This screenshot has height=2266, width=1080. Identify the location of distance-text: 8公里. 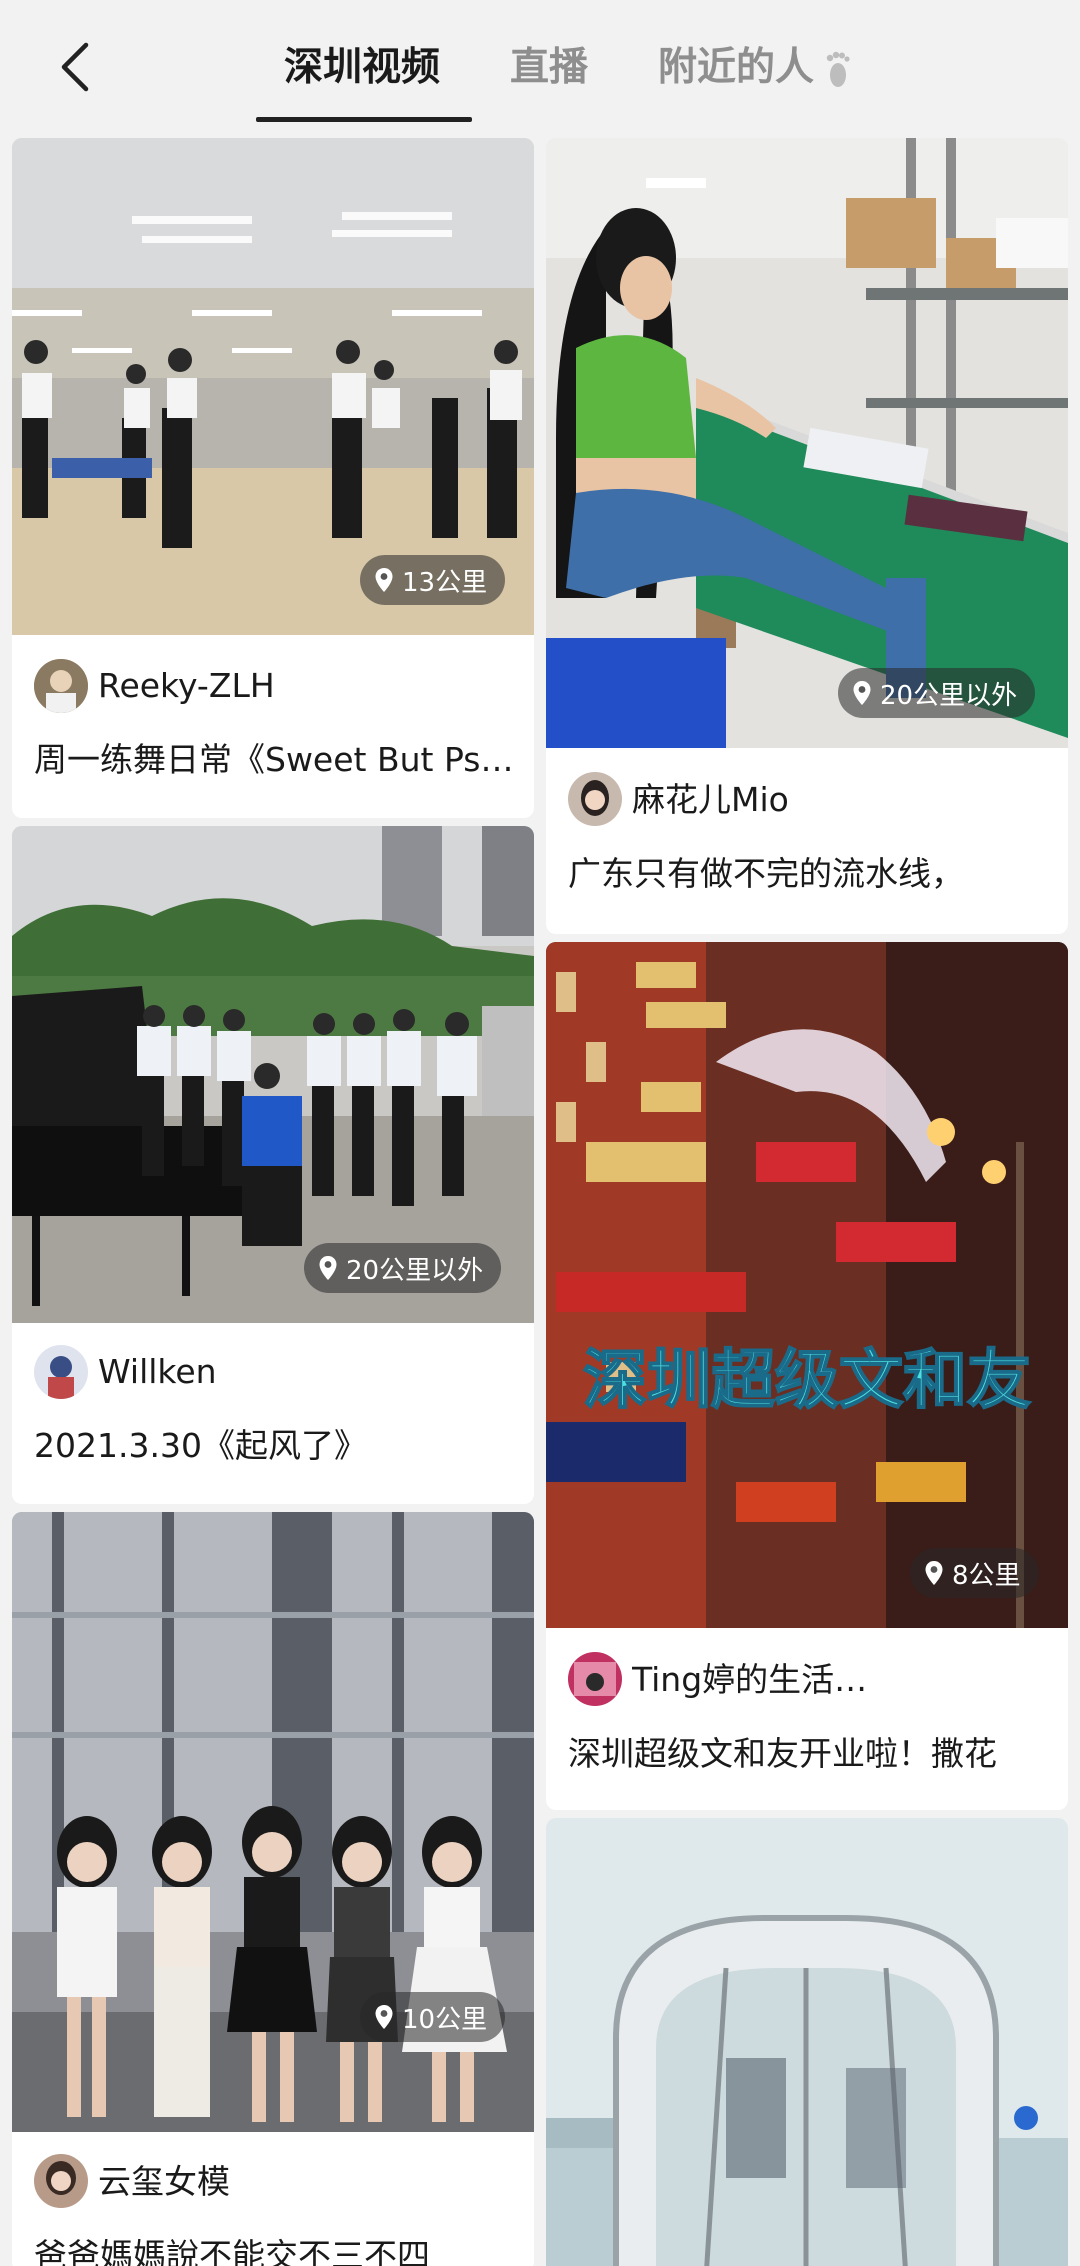
(986, 1575).